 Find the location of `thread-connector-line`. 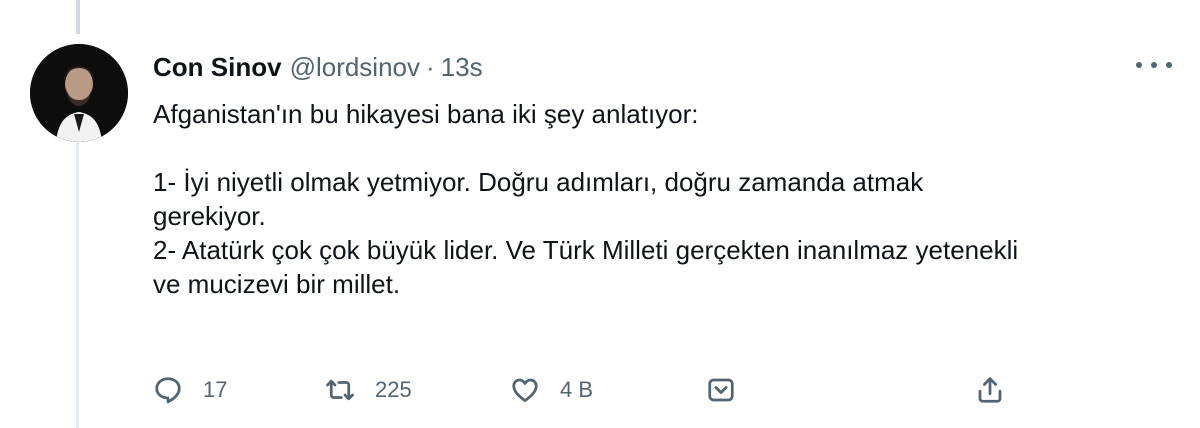

thread-connector-line is located at coordinates (78, 17).